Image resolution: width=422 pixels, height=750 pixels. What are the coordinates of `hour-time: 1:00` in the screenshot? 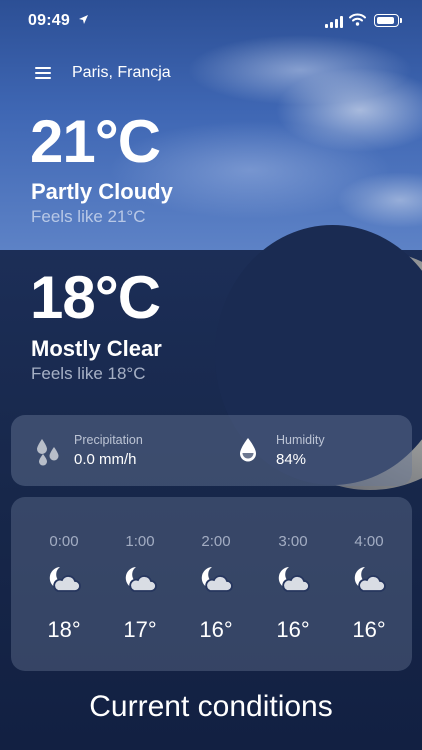 It's located at (140, 541).